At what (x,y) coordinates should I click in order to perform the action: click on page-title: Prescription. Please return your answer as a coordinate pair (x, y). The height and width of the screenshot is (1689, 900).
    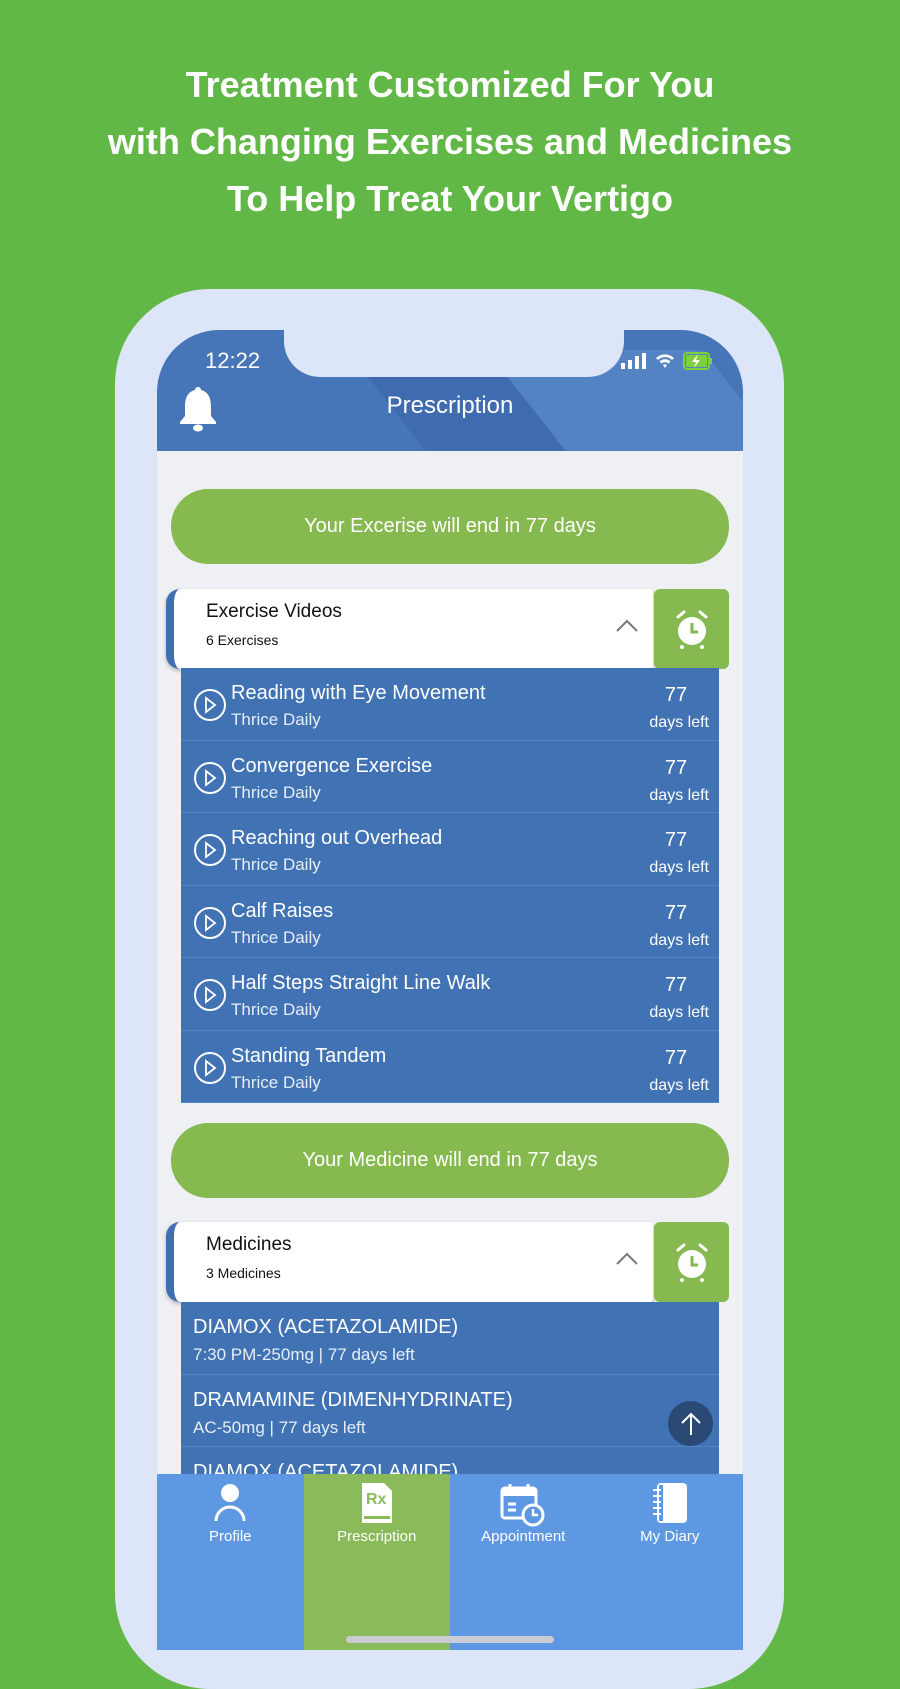
    Looking at the image, I should click on (450, 405).